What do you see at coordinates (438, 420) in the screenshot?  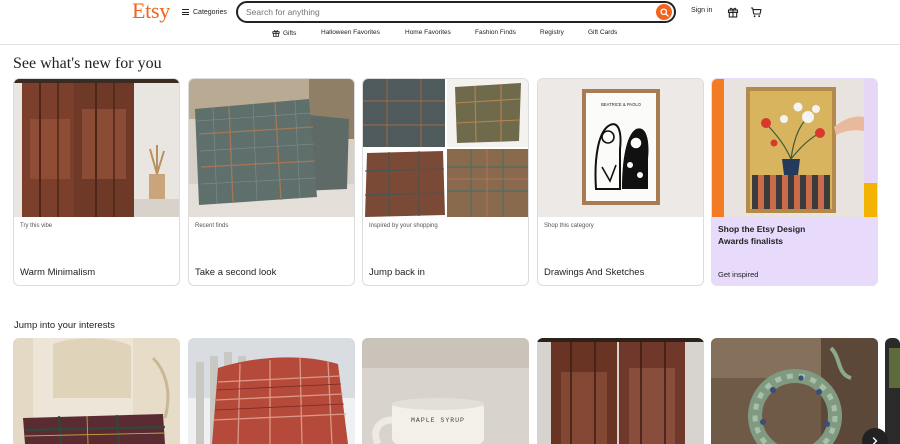 I see `mug-text: MAPLE SYRUP` at bounding box center [438, 420].